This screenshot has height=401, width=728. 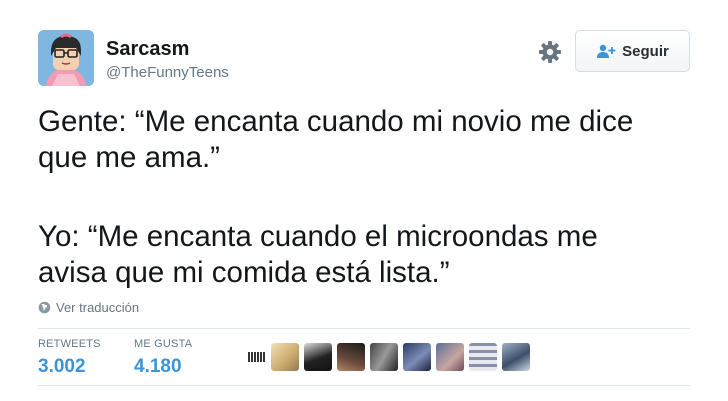 What do you see at coordinates (550, 52) in the screenshot?
I see `gear-icon` at bounding box center [550, 52].